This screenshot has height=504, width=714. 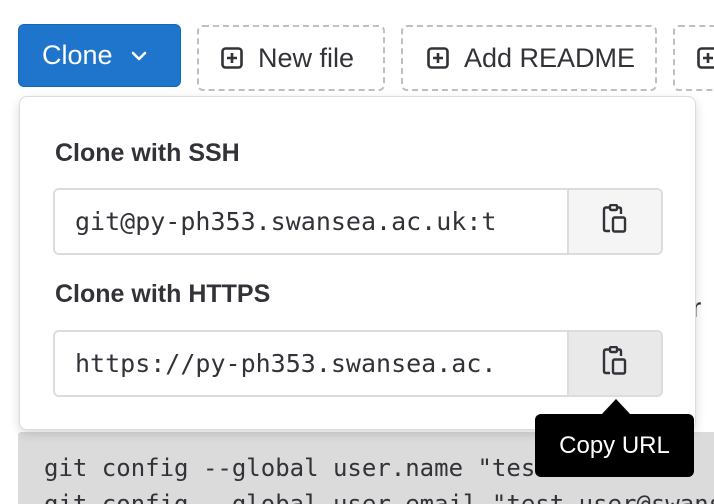 I want to click on copy-ssh-url-button, so click(x=614, y=221).